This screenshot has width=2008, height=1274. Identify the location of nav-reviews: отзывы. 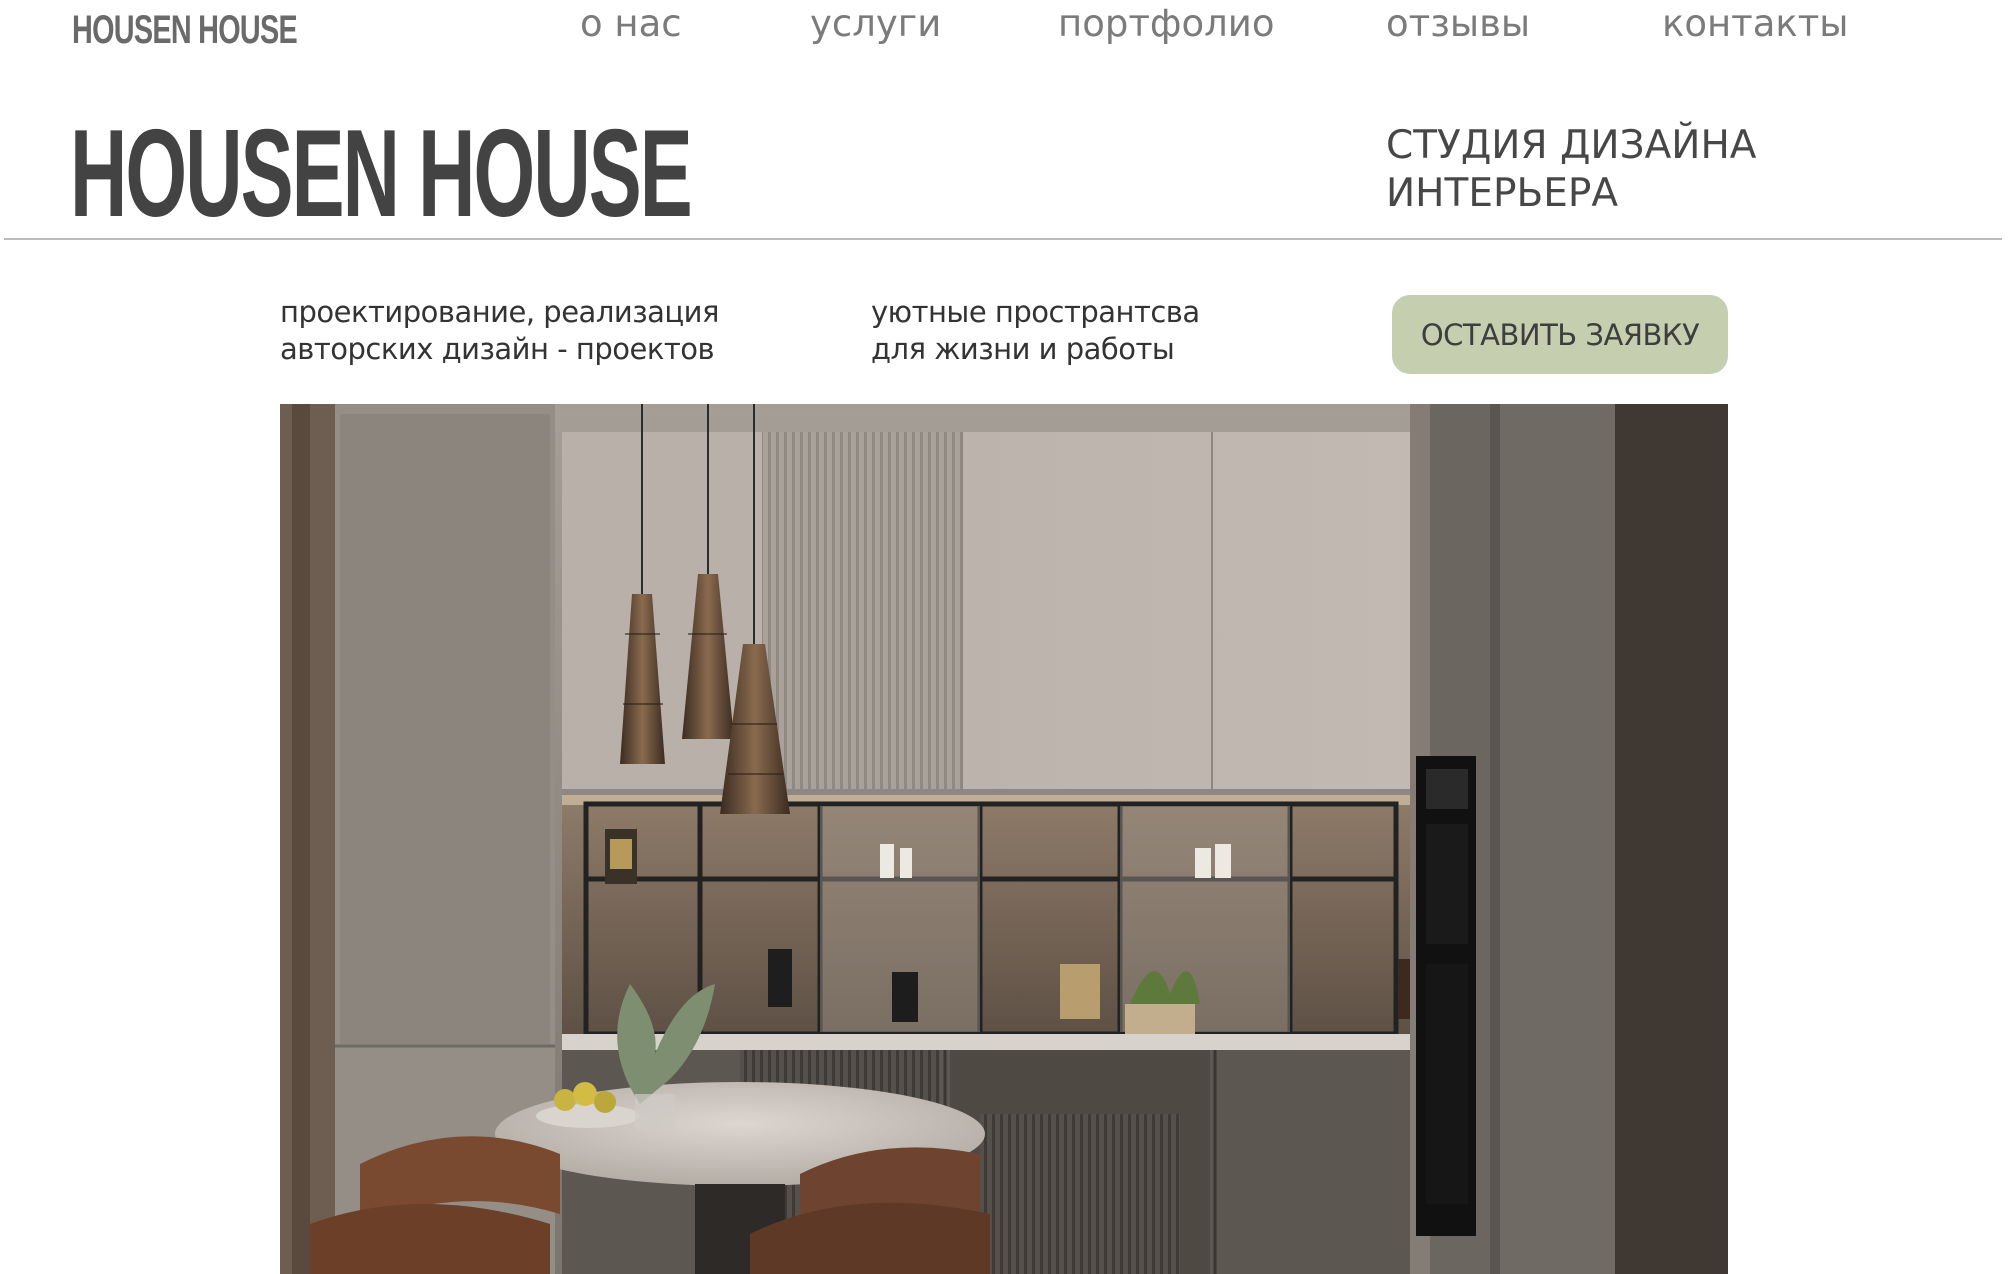
(1458, 23).